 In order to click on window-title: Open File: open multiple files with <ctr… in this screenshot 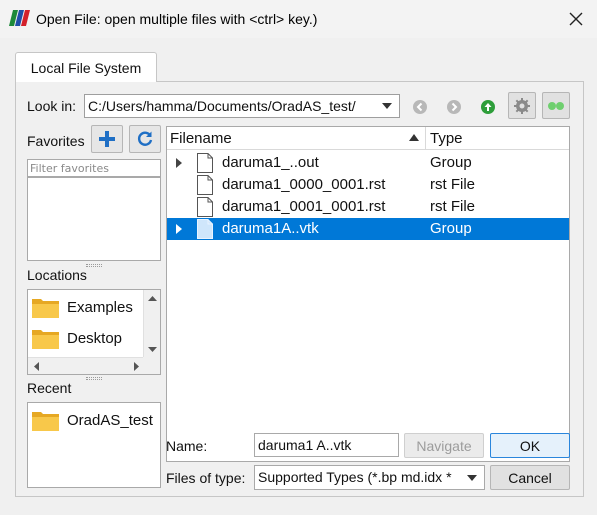, I will do `click(177, 19)`.